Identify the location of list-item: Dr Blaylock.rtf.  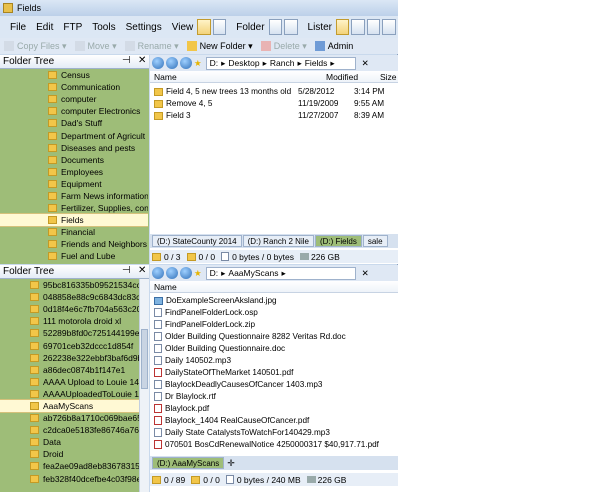
(185, 396).